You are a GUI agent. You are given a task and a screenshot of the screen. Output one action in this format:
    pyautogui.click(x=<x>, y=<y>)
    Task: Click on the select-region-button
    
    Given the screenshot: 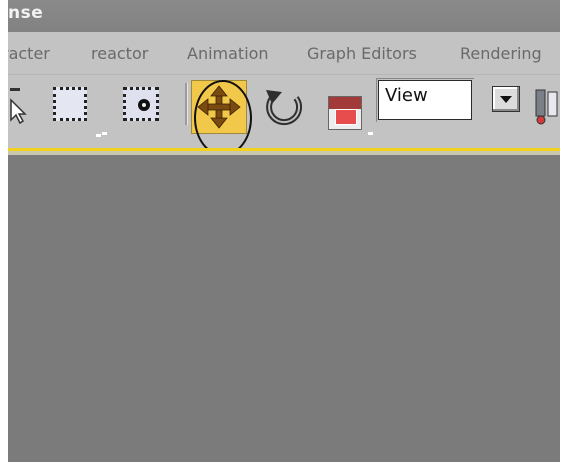 What is the action you would take?
    pyautogui.click(x=77, y=112)
    